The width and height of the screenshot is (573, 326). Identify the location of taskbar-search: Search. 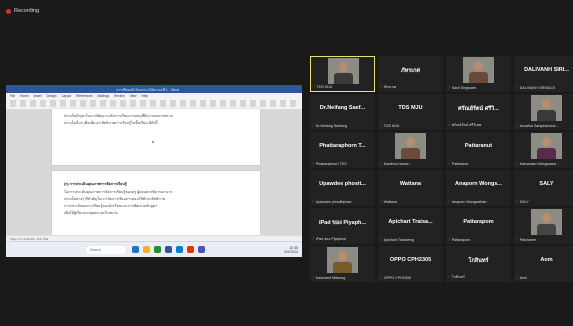
(106, 250).